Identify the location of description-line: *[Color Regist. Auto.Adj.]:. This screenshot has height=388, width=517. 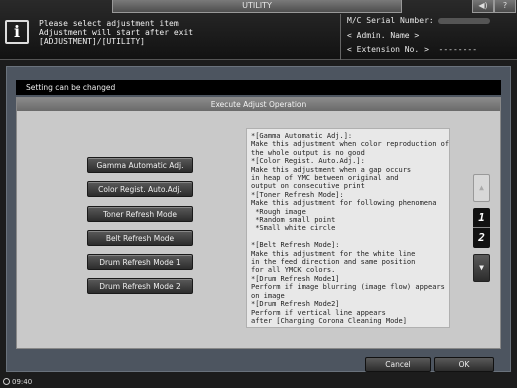
(308, 161).